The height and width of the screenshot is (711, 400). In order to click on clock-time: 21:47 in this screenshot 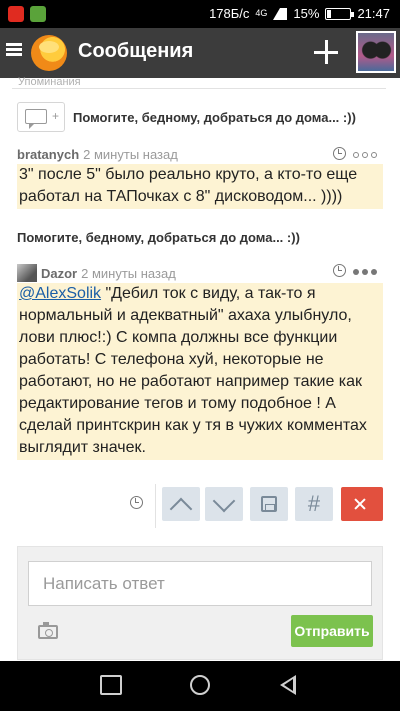, I will do `click(373, 13)`.